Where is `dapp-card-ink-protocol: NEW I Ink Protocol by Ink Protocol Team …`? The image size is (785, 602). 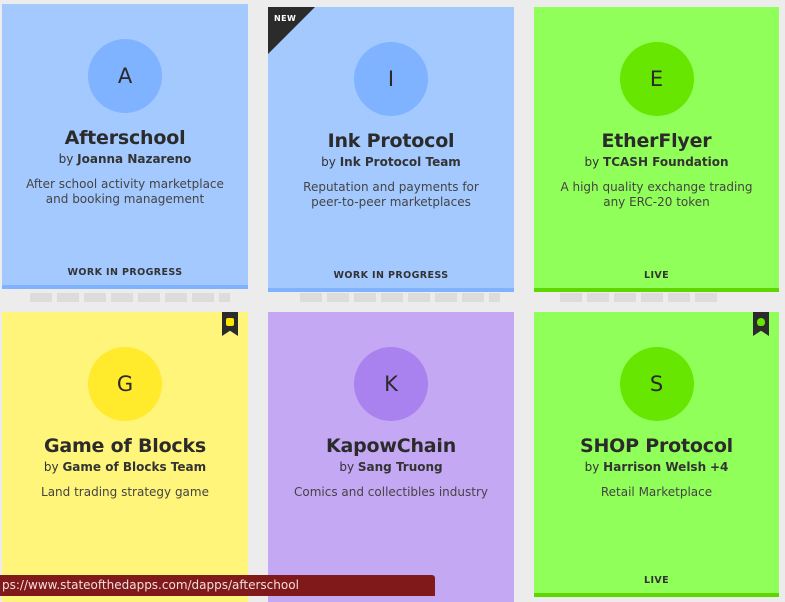
dapp-card-ink-protocol: NEW I Ink Protocol by Ink Protocol Team … is located at coordinates (391, 149).